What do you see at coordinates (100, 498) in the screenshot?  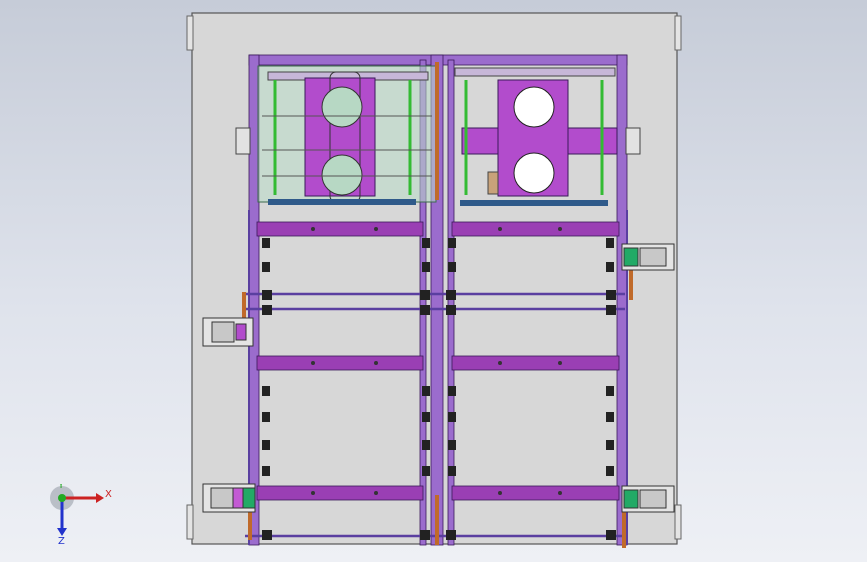 I see `x-axis-arrowhead` at bounding box center [100, 498].